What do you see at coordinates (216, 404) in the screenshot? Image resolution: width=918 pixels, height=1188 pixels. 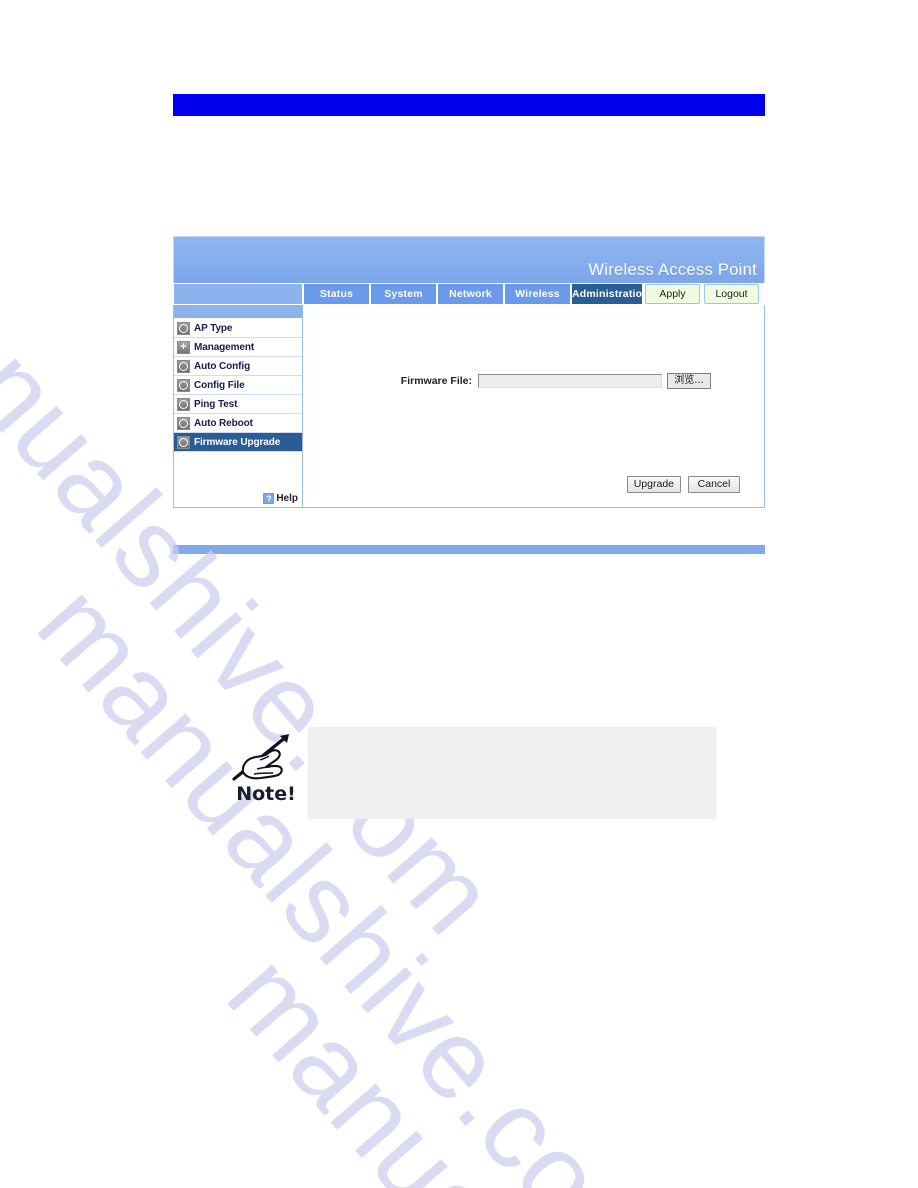 I see `sidebar-item-label: Ping Test` at bounding box center [216, 404].